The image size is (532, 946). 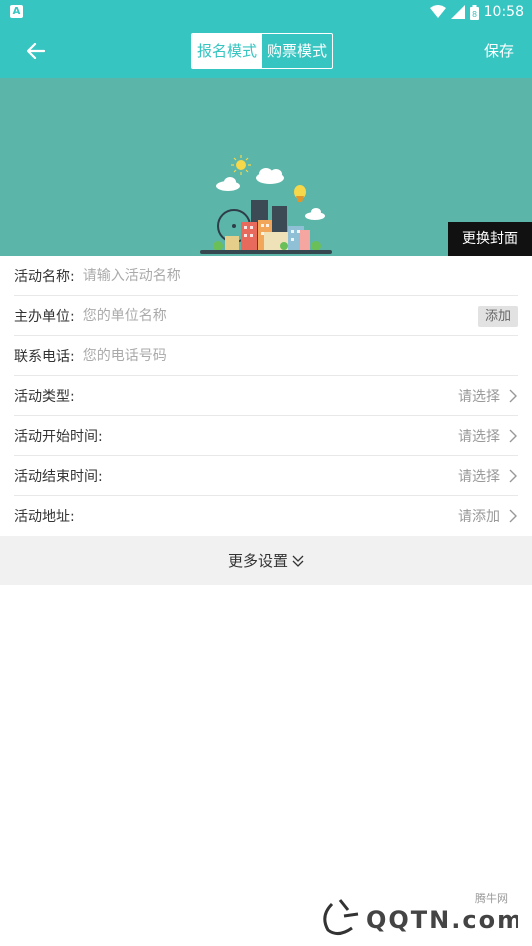 What do you see at coordinates (266, 476) in the screenshot?
I see `end-time-row: 活动结束时间: 请选择` at bounding box center [266, 476].